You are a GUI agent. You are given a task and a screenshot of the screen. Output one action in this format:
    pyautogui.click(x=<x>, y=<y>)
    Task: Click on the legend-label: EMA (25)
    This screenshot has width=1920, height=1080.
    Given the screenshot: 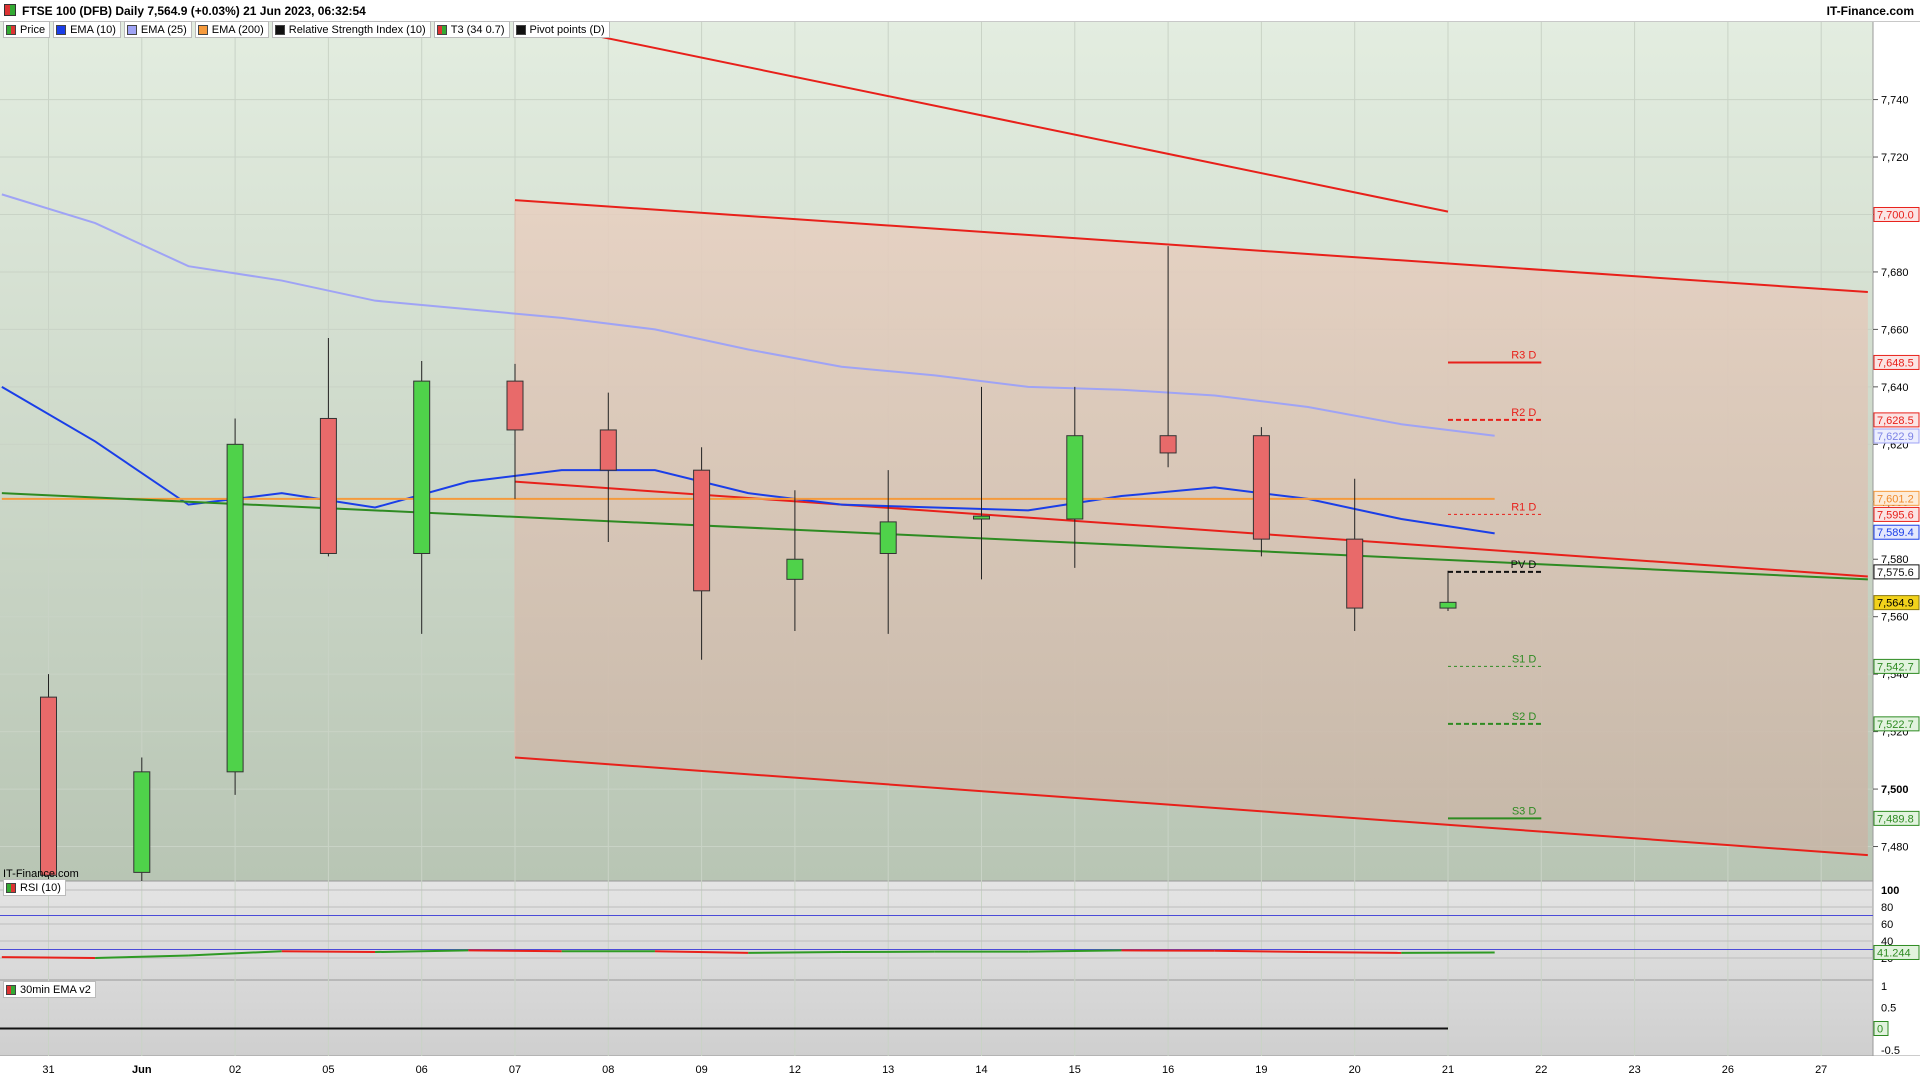 What is the action you would take?
    pyautogui.click(x=163, y=29)
    